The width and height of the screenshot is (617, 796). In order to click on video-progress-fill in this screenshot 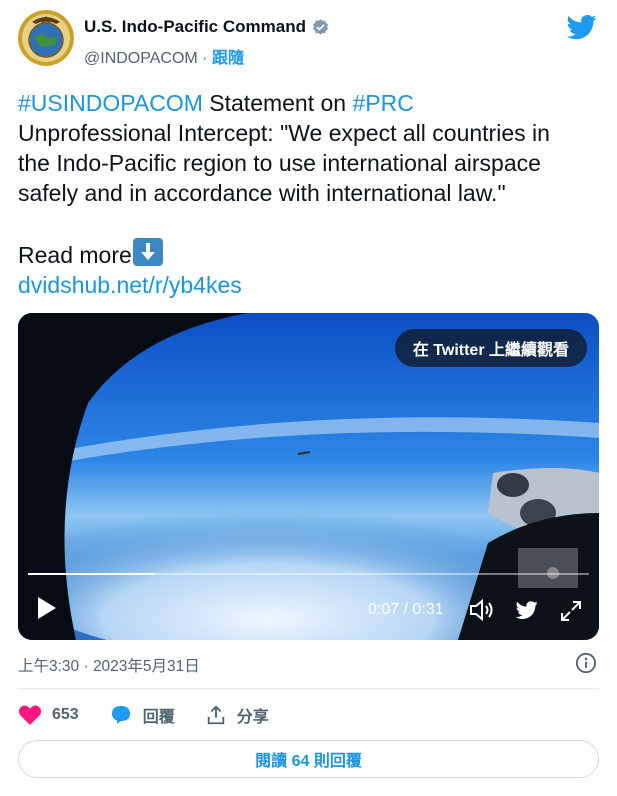, I will do `click(91, 574)`.